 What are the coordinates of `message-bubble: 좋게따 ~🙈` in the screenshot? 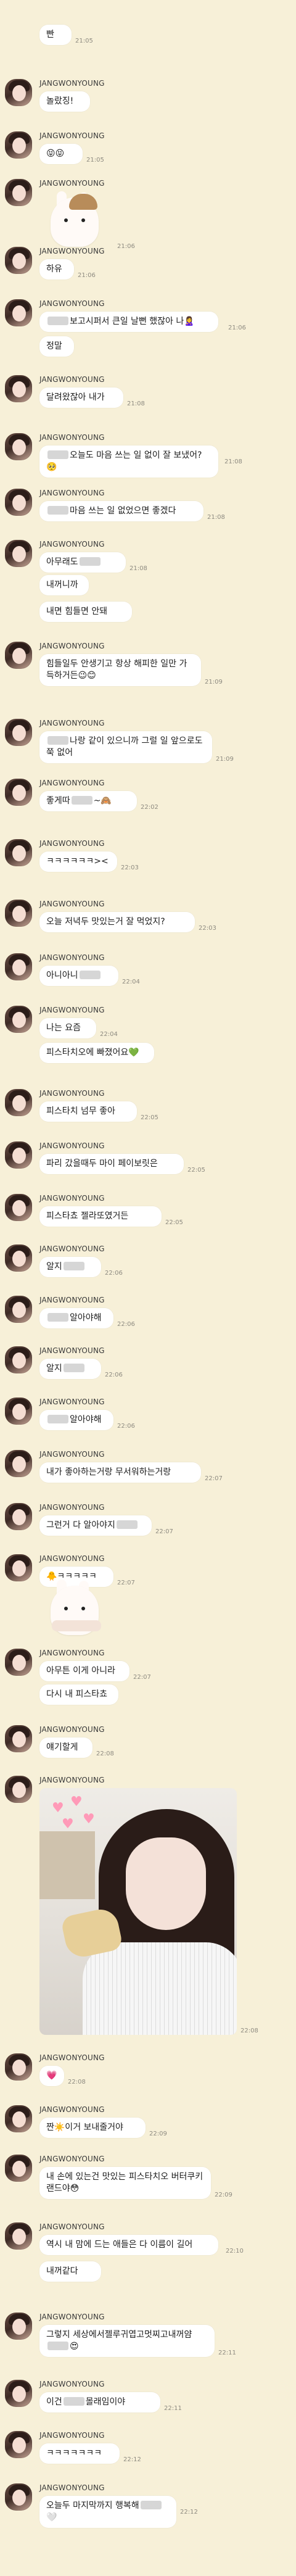 It's located at (88, 801).